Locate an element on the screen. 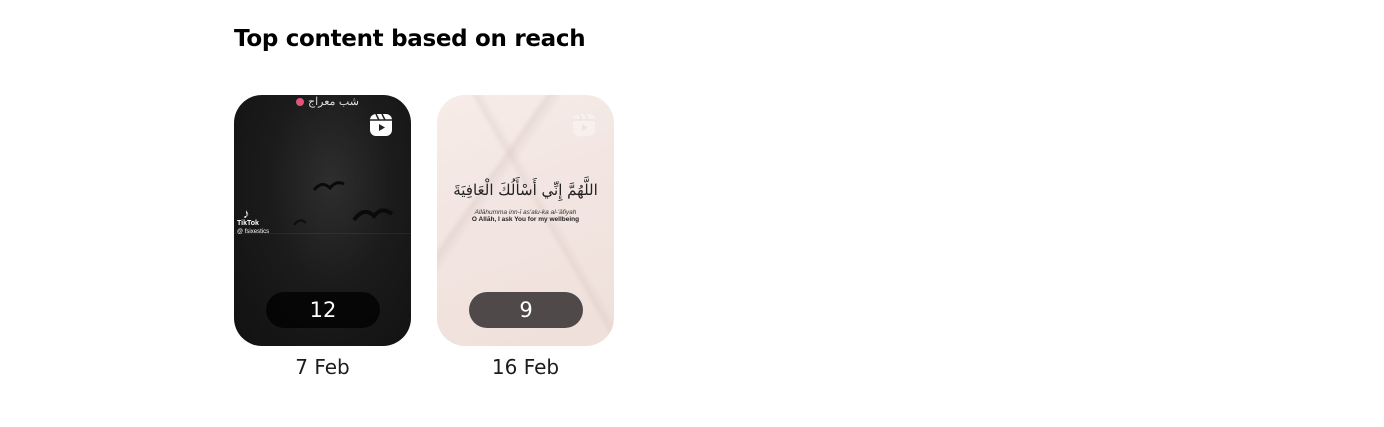 The width and height of the screenshot is (1384, 427). reach-count: 12 is located at coordinates (323, 310).